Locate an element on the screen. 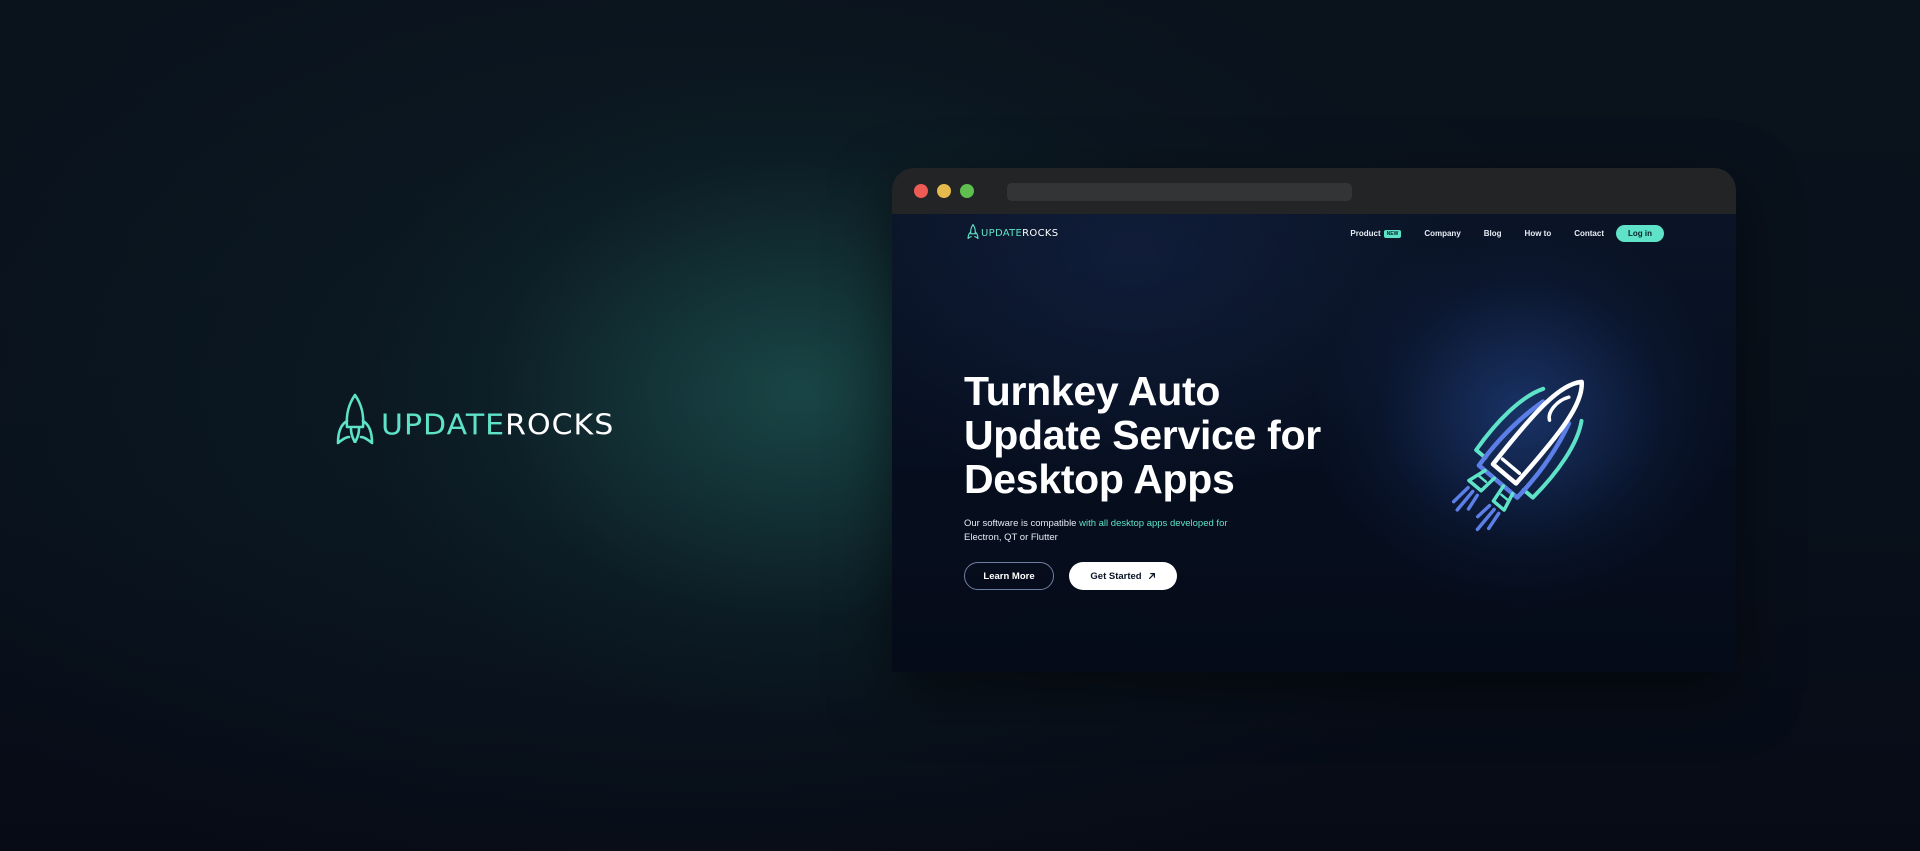 This screenshot has width=1920, height=851. nav-item-blog: Blog is located at coordinates (1493, 233).